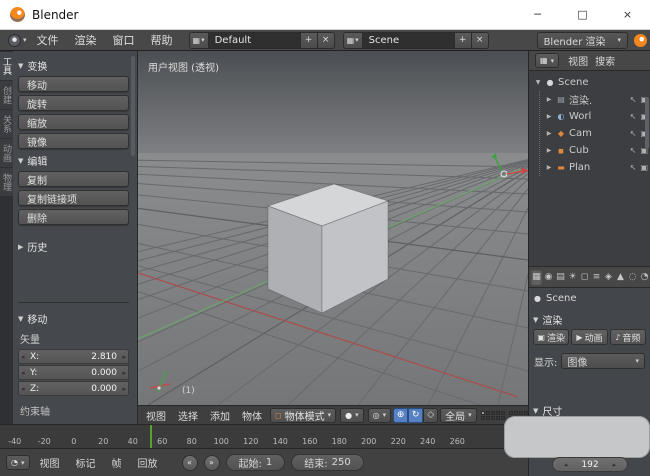 The width and height of the screenshot is (650, 476). What do you see at coordinates (408, 40) in the screenshot?
I see `scene-name-field: Scene` at bounding box center [408, 40].